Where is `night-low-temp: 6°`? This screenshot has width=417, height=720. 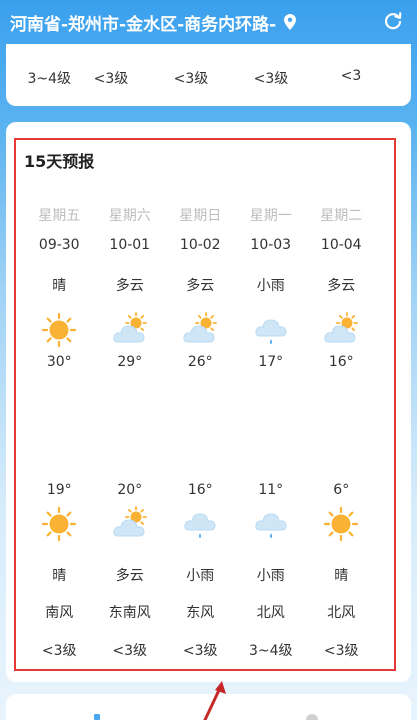 night-low-temp: 6° is located at coordinates (341, 490).